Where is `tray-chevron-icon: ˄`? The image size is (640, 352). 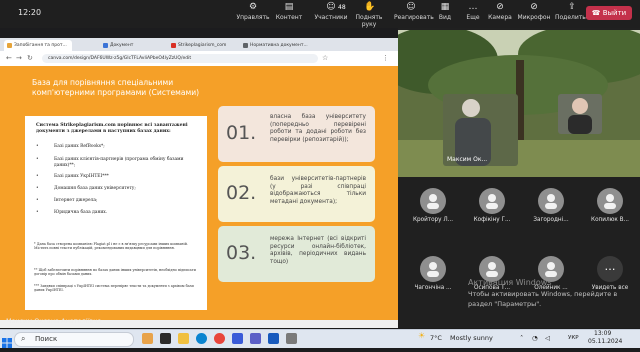 tray-chevron-icon: ˄ is located at coordinates (521, 338).